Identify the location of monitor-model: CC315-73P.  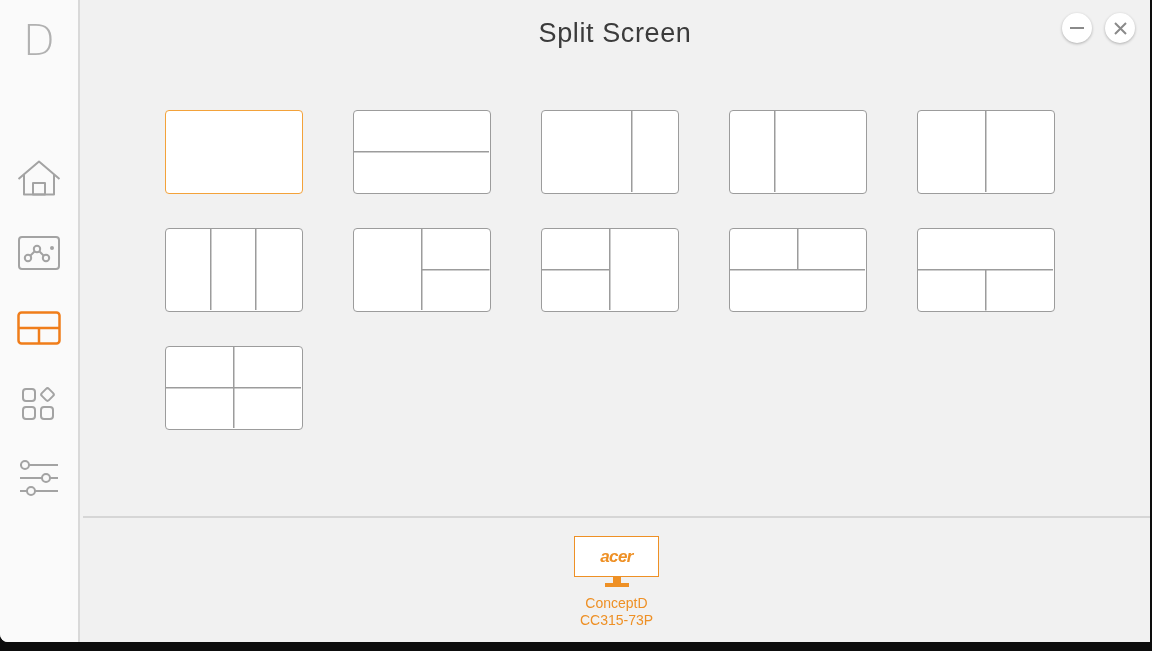
(616, 620).